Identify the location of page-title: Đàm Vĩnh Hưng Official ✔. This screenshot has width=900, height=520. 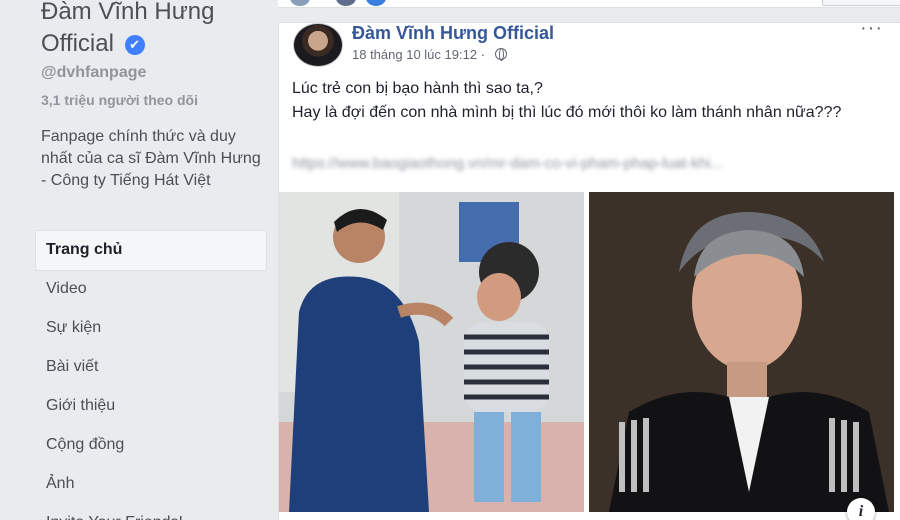
(153, 30).